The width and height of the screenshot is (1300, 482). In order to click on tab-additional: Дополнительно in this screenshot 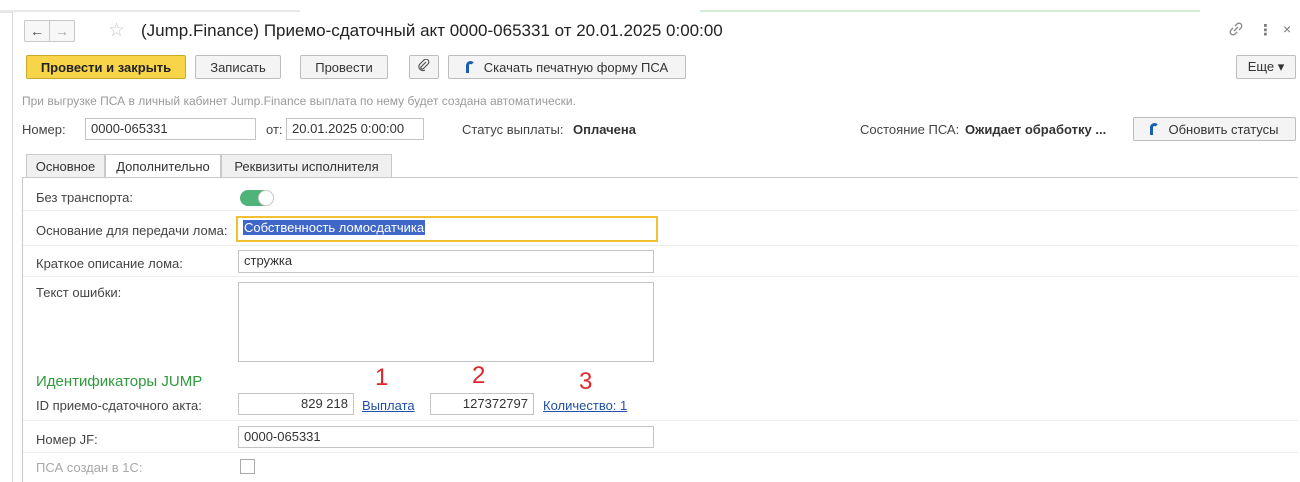, I will do `click(163, 166)`.